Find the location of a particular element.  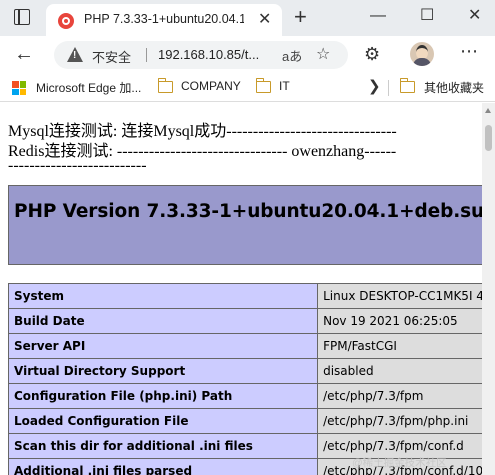

table-row: Virtual Directory Support disabled is located at coordinates (244, 371).